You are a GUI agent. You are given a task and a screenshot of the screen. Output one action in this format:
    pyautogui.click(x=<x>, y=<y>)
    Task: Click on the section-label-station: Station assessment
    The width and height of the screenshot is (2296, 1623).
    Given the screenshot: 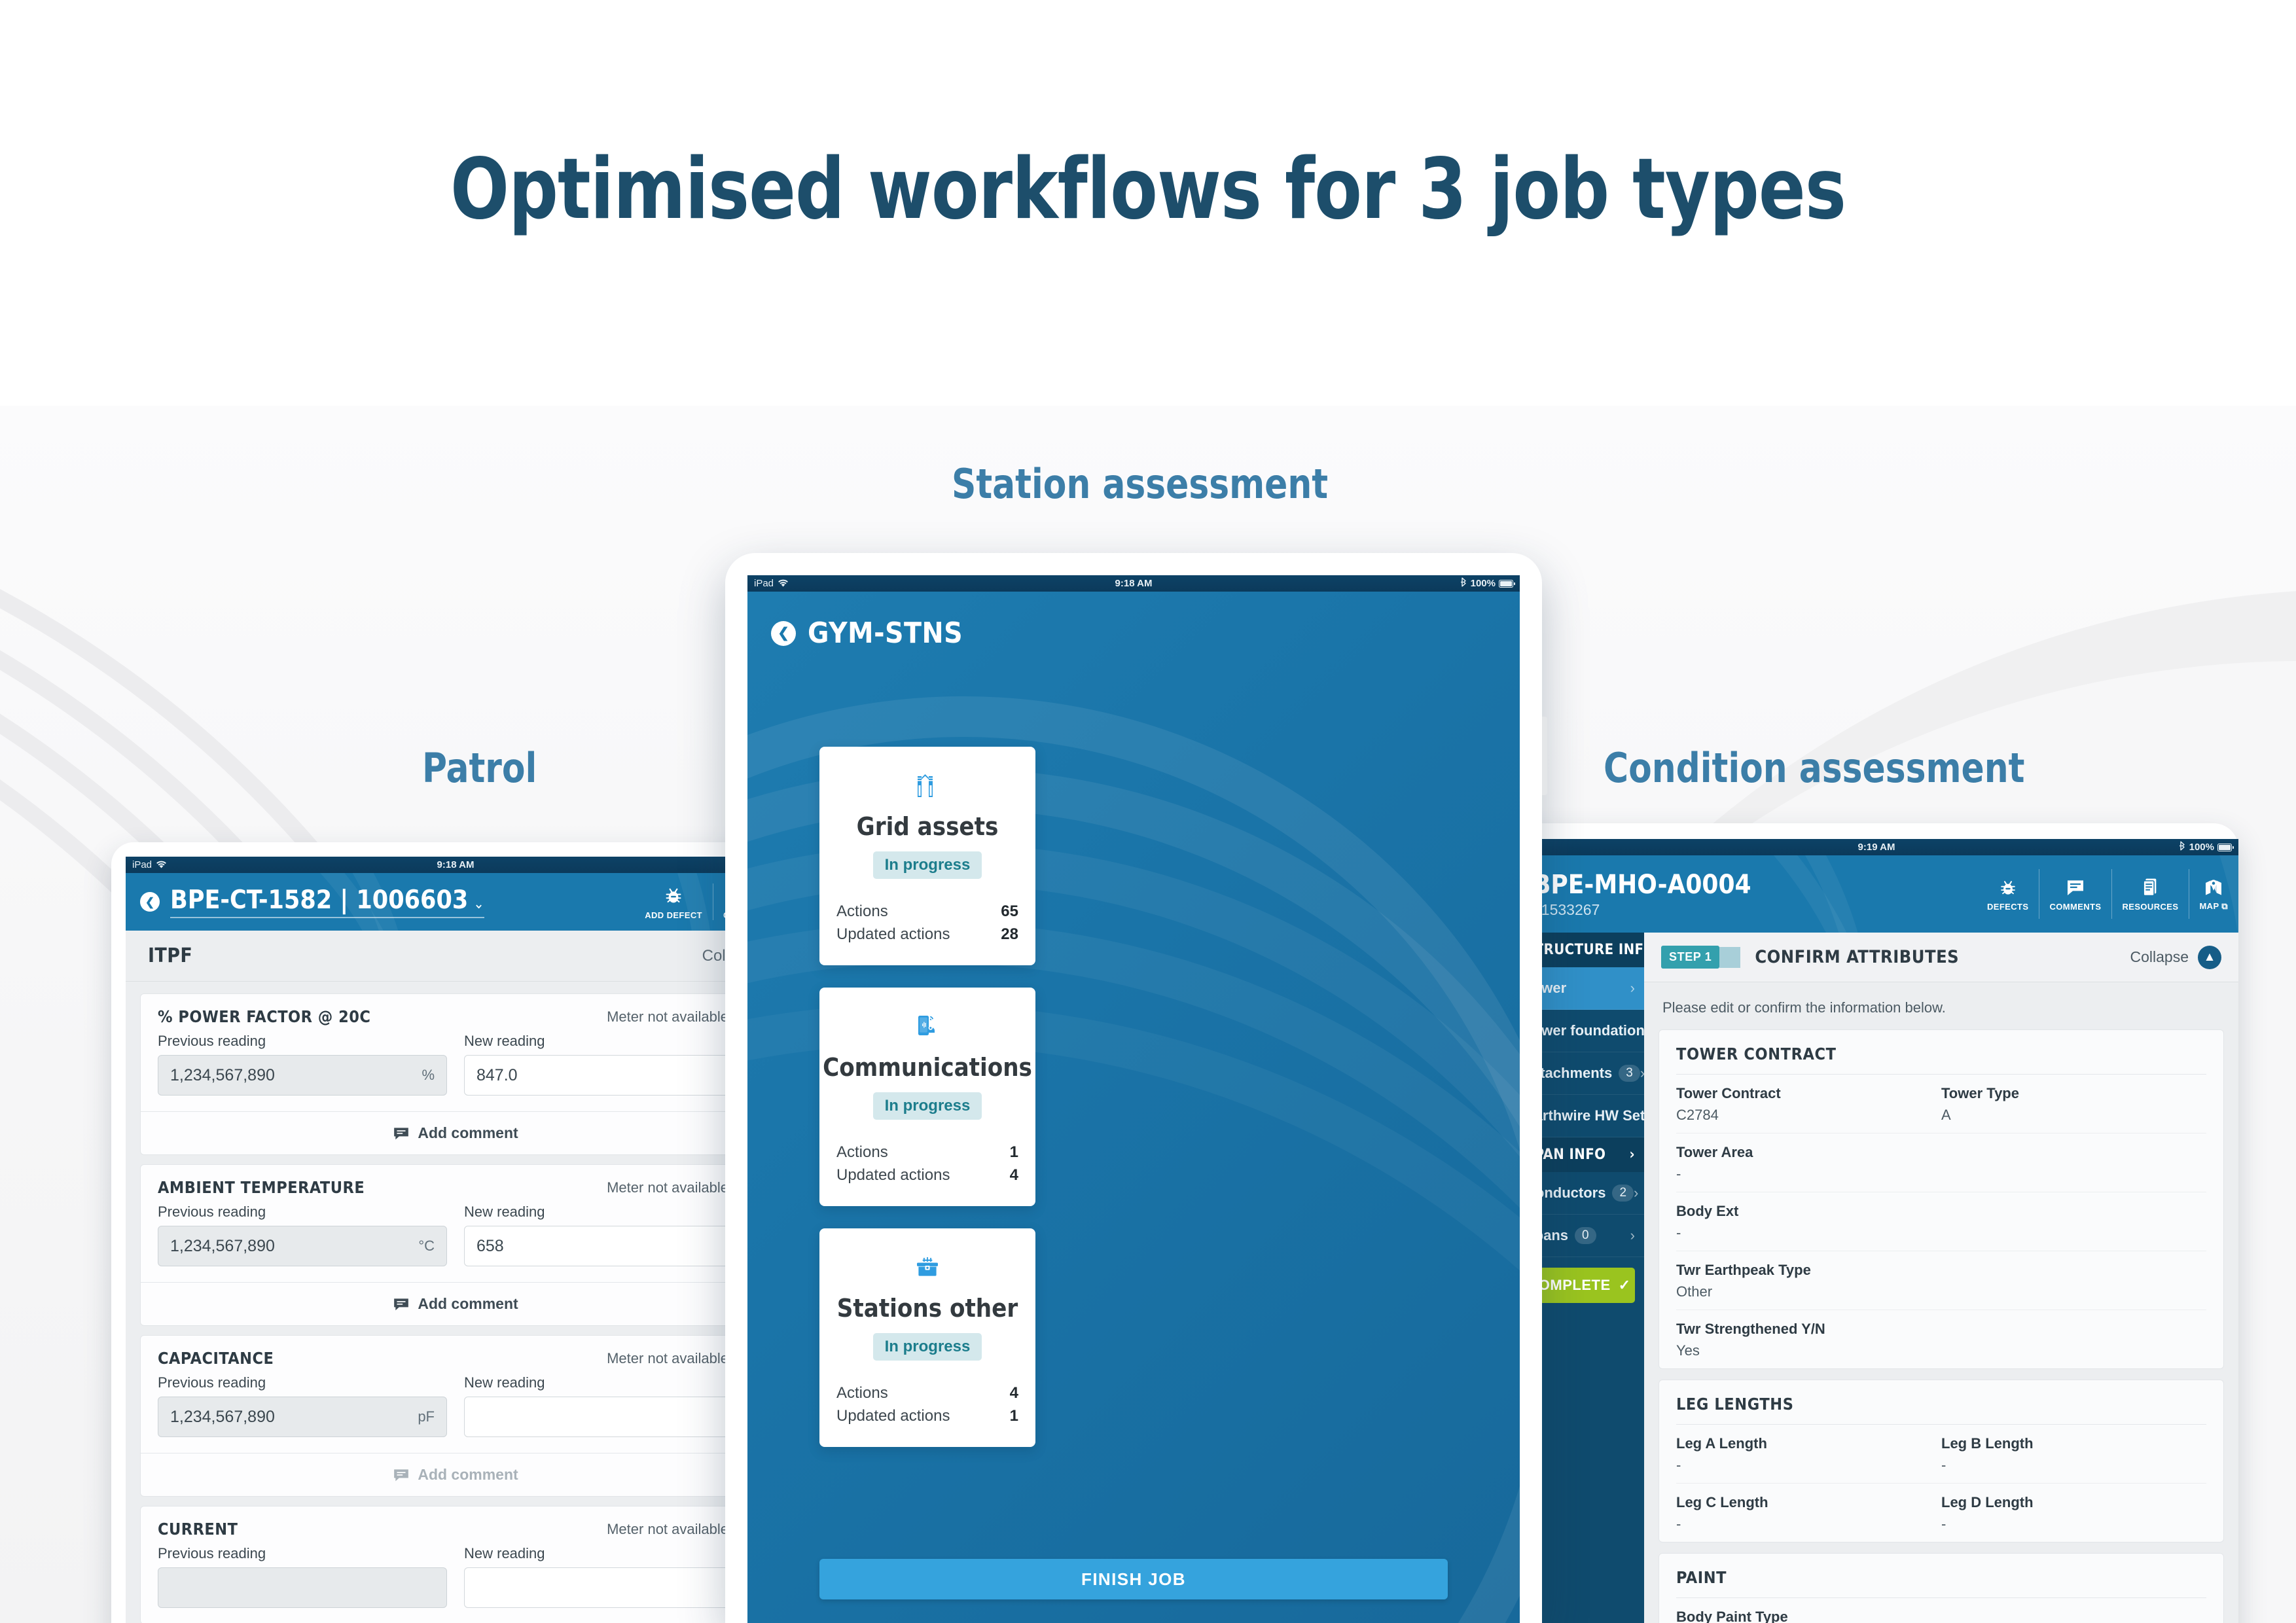 What is the action you would take?
    pyautogui.click(x=1140, y=484)
    